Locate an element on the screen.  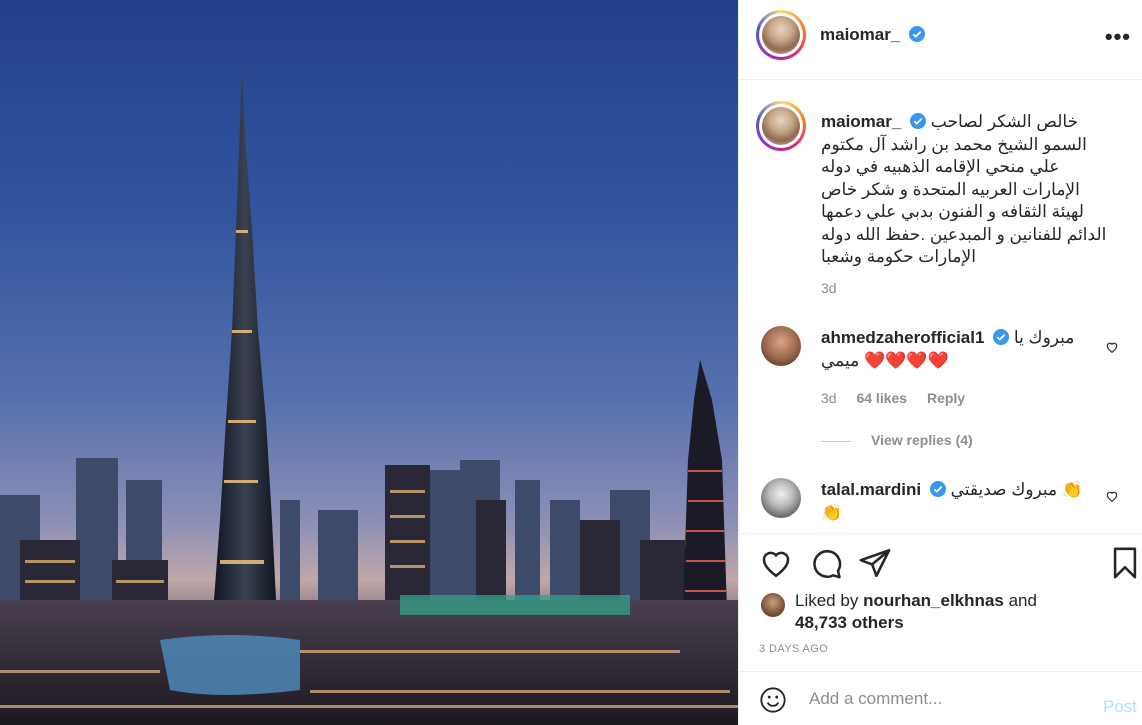
caption-avatar-image is located at coordinates (781, 126).